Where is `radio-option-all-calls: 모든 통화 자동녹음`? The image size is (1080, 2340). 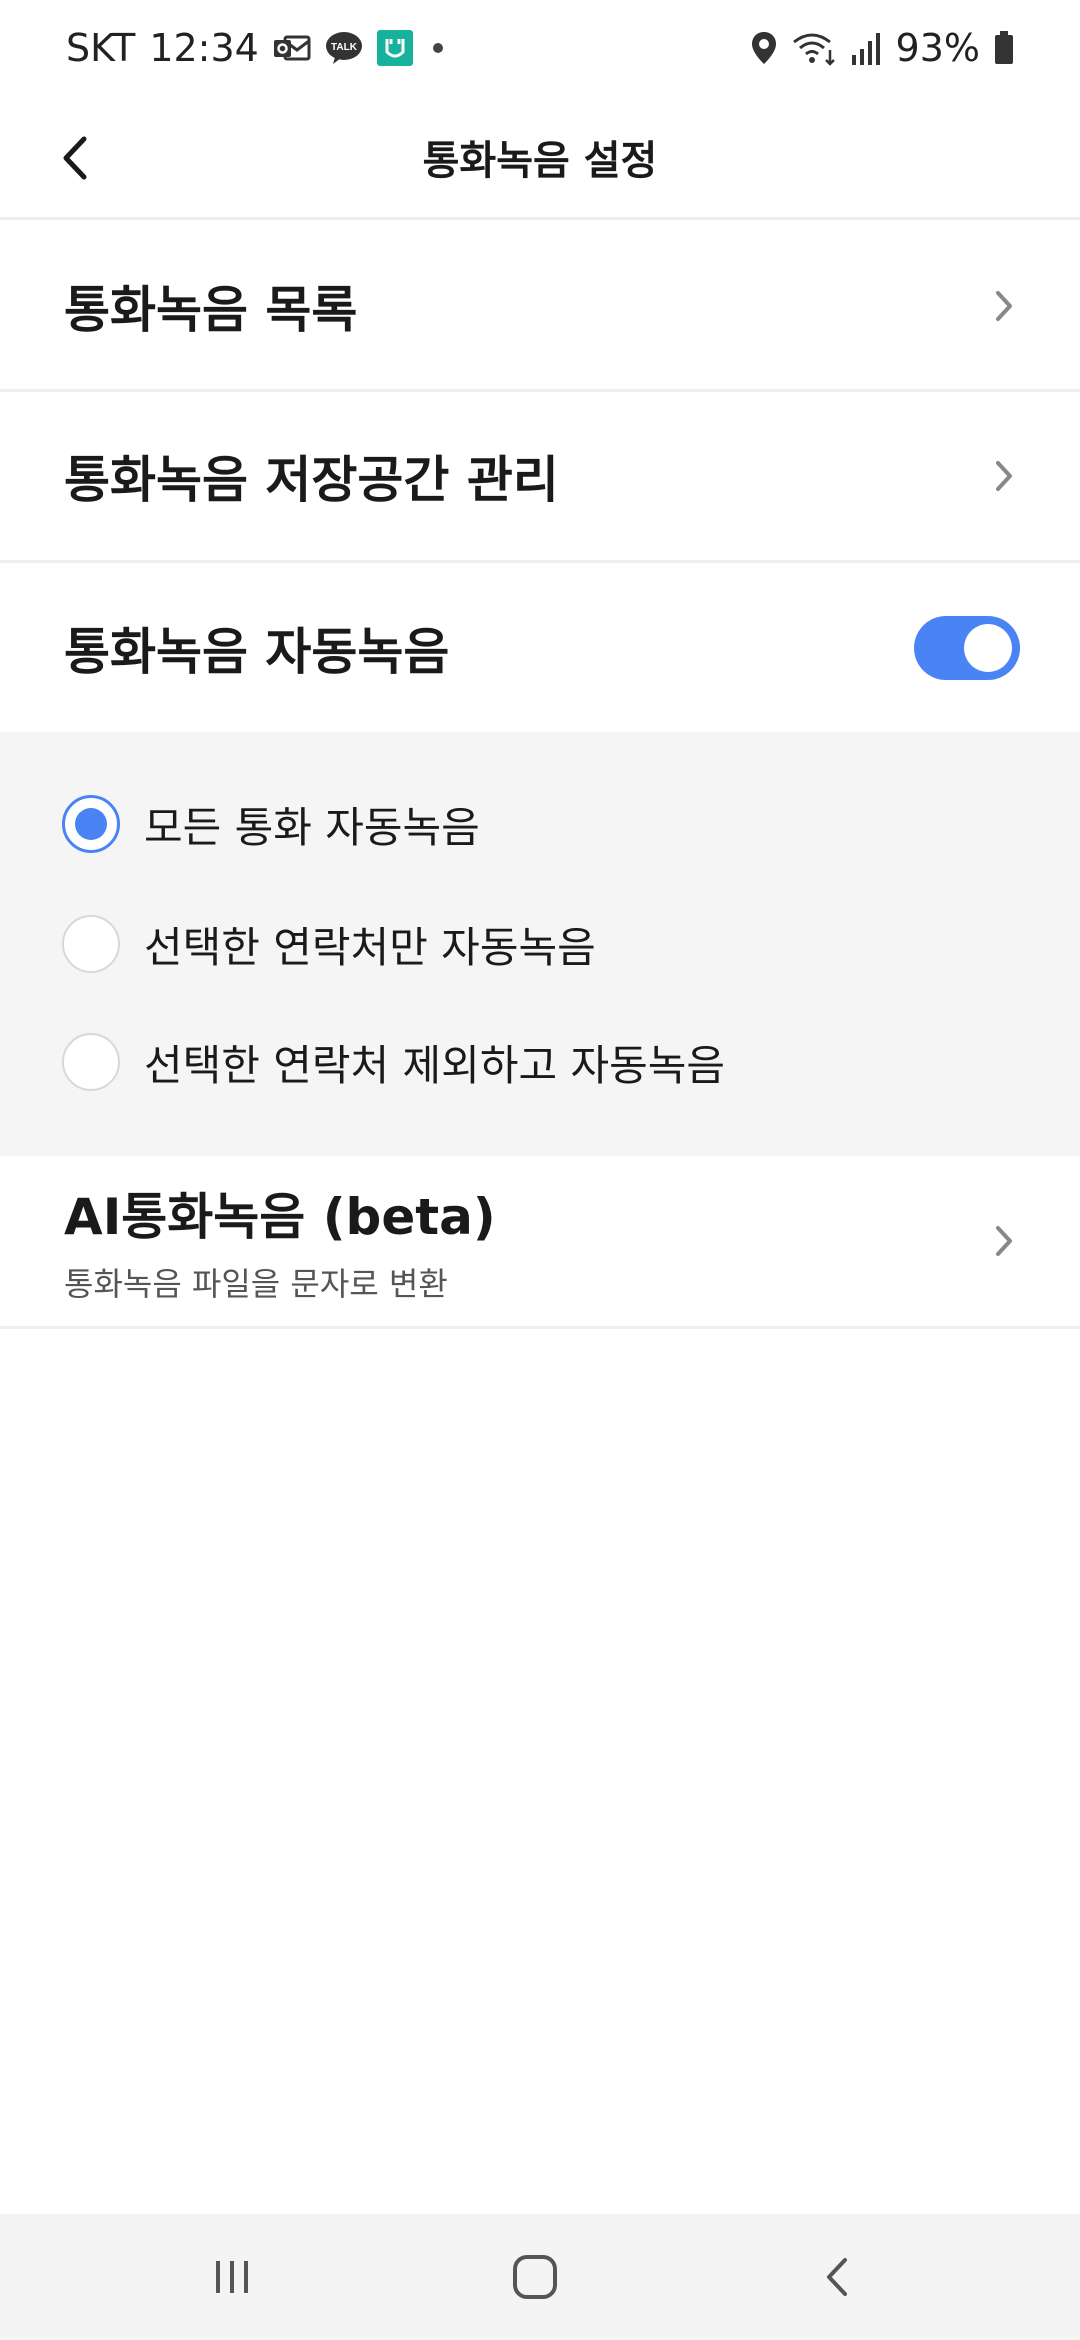 radio-option-all-calls: 모든 통화 자동녹음 is located at coordinates (271, 824).